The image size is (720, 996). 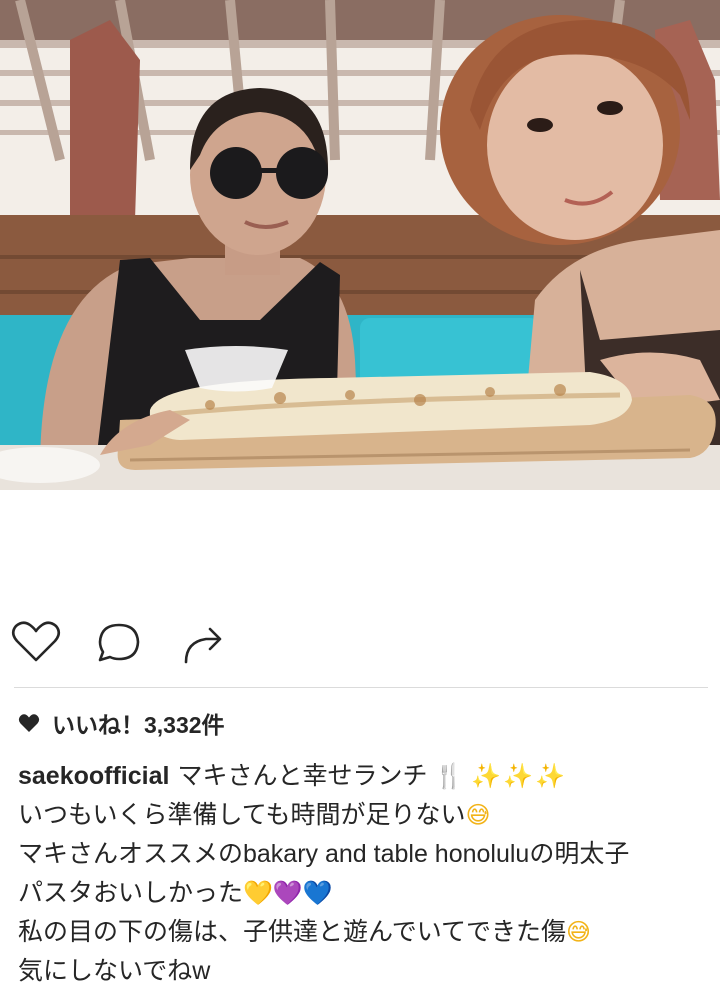 What do you see at coordinates (363, 893) in the screenshot?
I see `caption-line: パスタおいしかった💛💜💙` at bounding box center [363, 893].